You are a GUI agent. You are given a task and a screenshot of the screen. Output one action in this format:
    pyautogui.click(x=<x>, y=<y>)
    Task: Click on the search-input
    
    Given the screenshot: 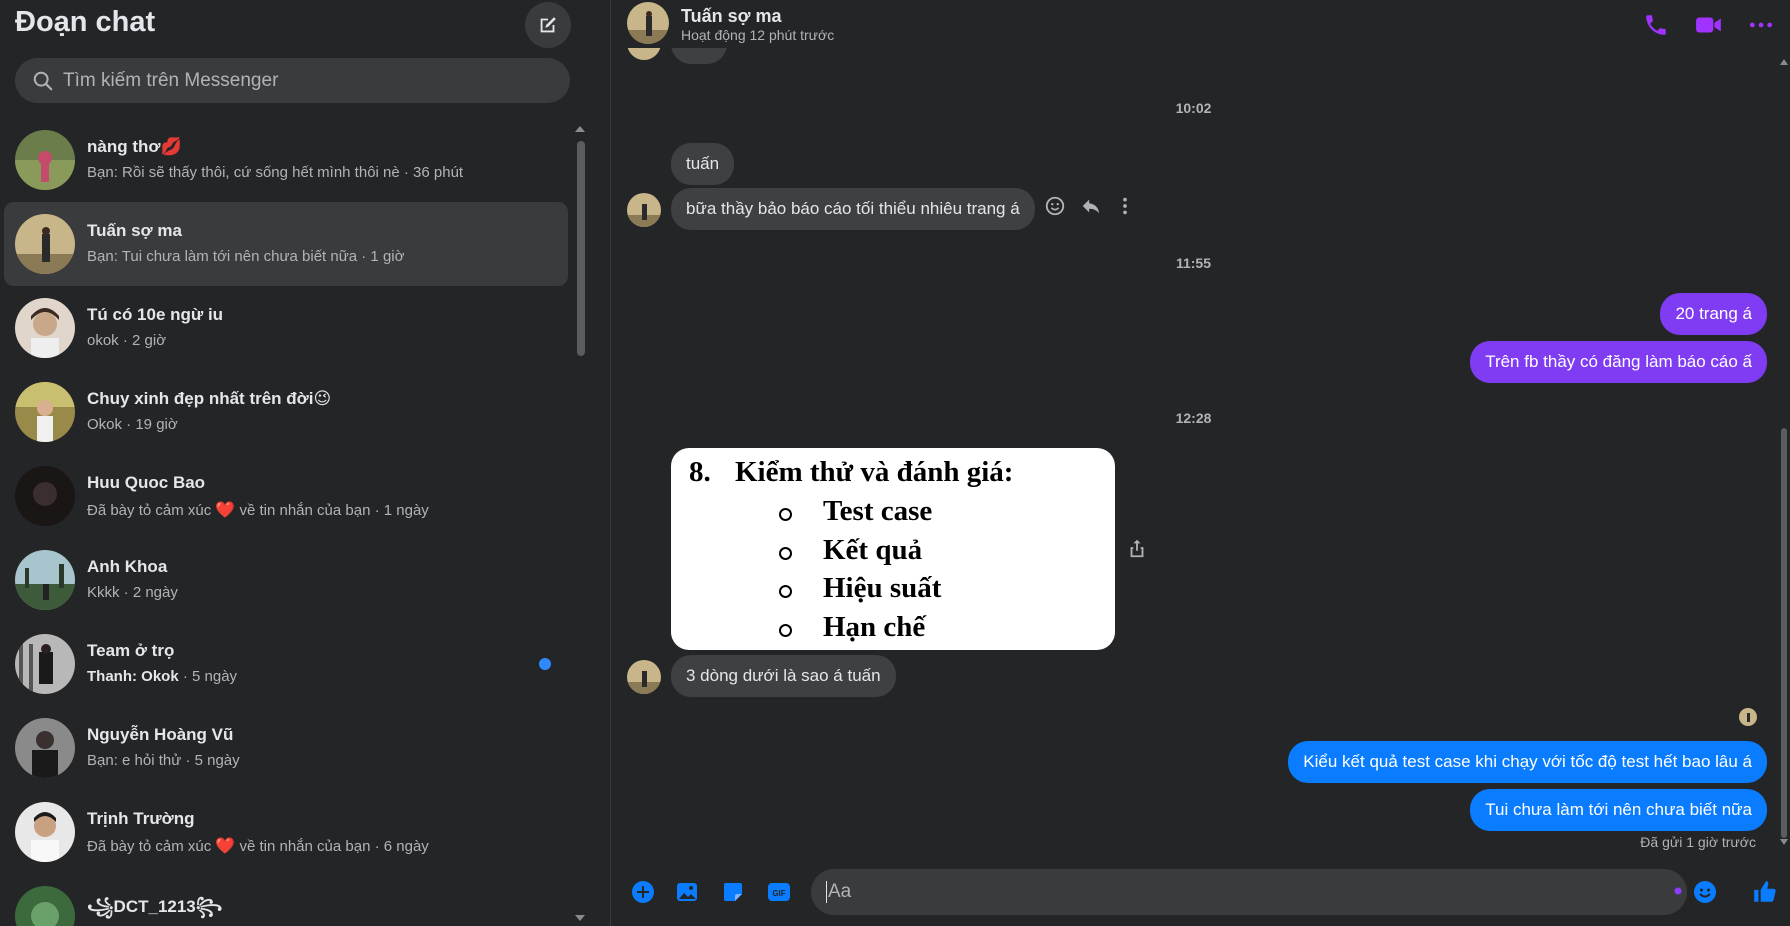 What is the action you would take?
    pyautogui.click(x=303, y=80)
    